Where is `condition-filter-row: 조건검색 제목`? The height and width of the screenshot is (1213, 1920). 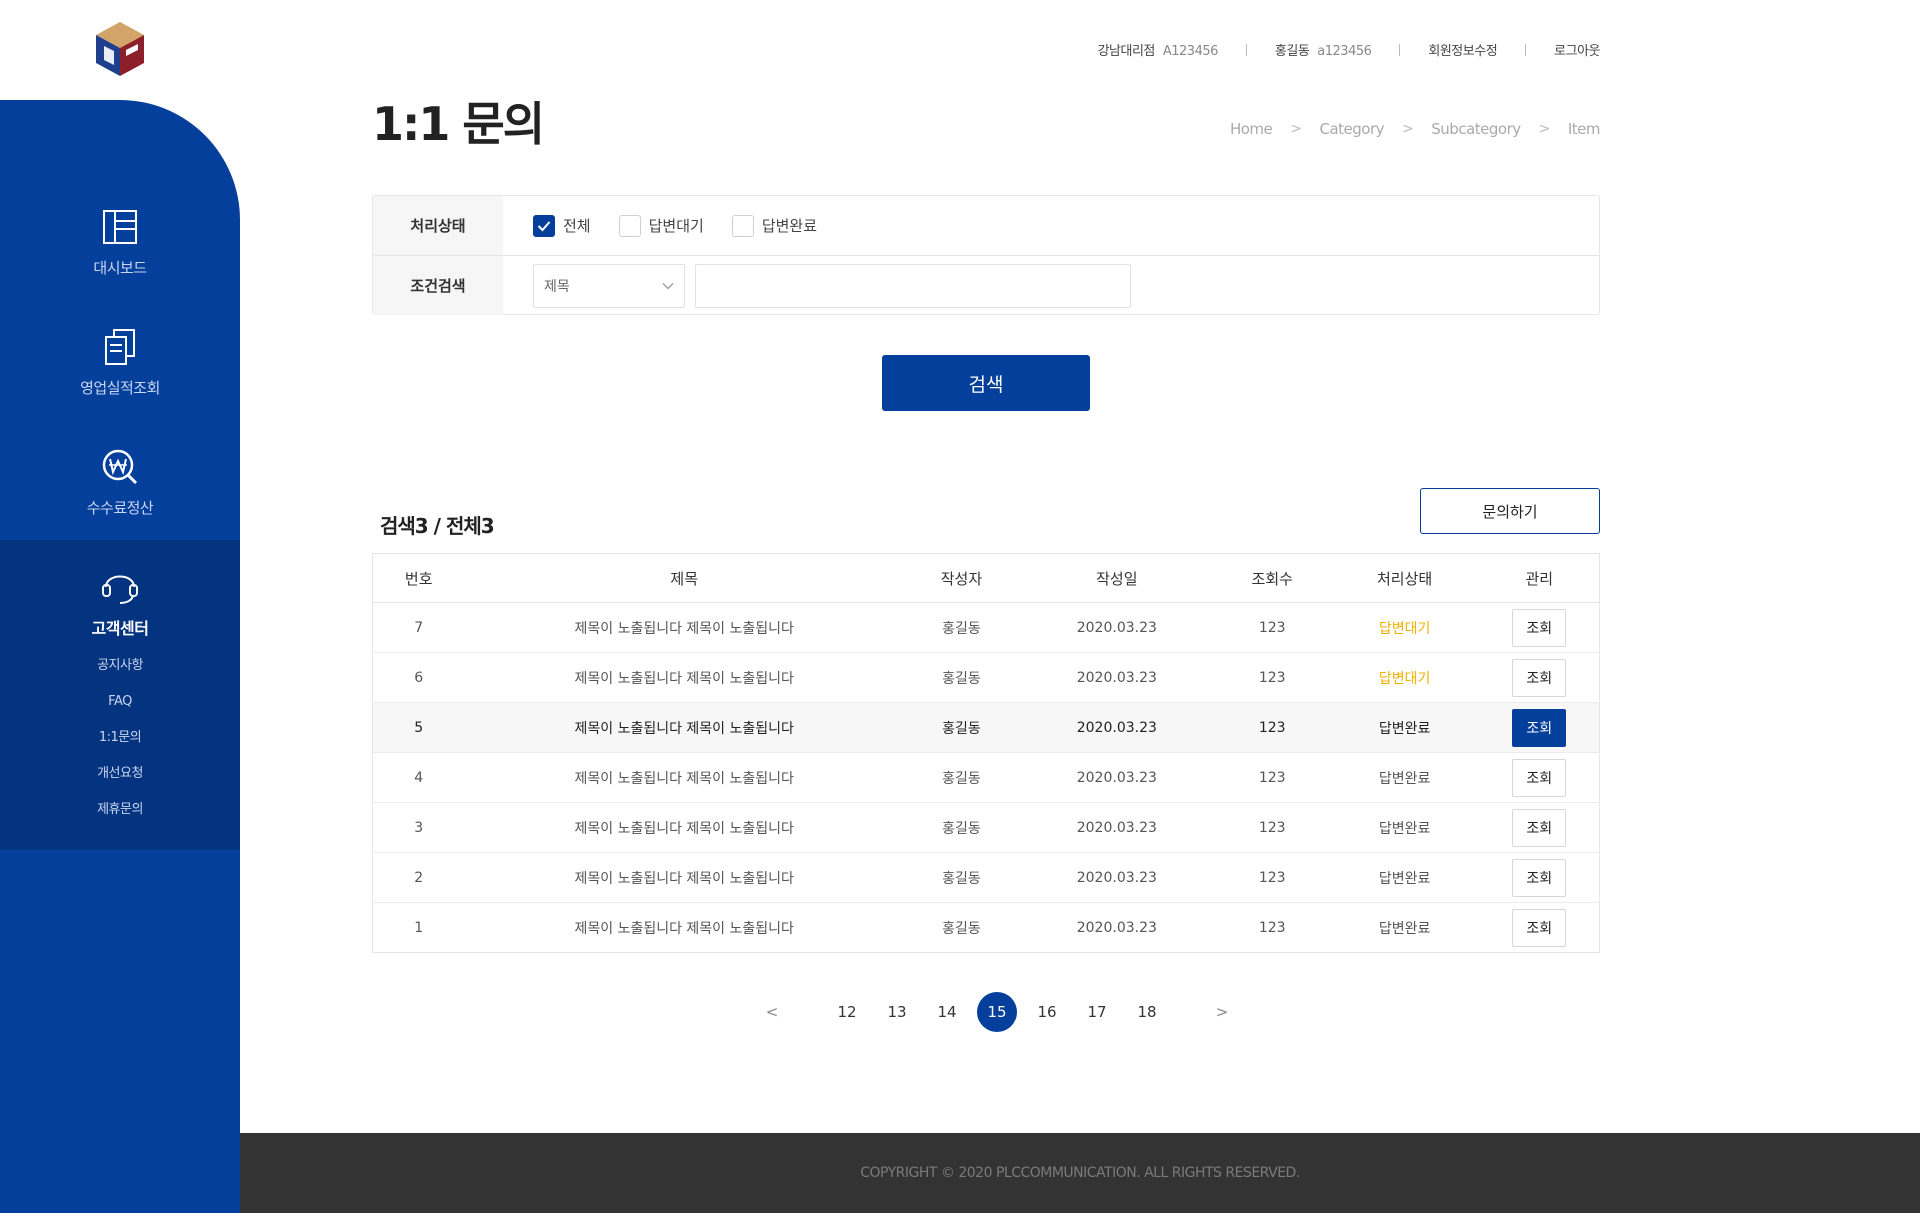 condition-filter-row: 조건검색 제목 is located at coordinates (986, 285).